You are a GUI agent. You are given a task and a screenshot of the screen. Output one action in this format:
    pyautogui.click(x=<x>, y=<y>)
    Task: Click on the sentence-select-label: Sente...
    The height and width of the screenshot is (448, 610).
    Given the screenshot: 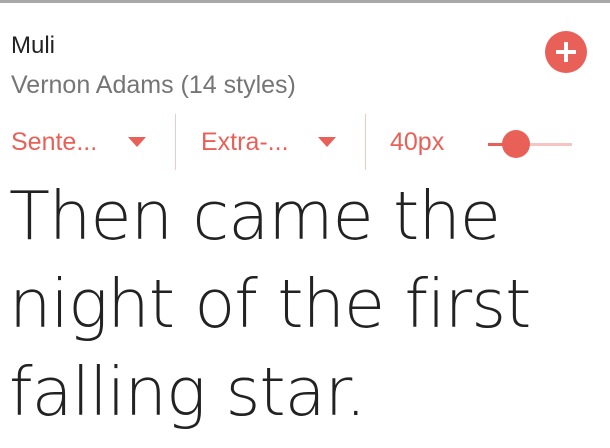 What is the action you would take?
    pyautogui.click(x=54, y=141)
    